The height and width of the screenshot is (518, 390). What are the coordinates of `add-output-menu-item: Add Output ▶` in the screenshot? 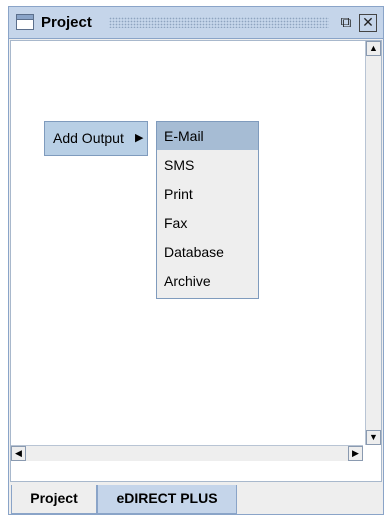 It's located at (96, 138).